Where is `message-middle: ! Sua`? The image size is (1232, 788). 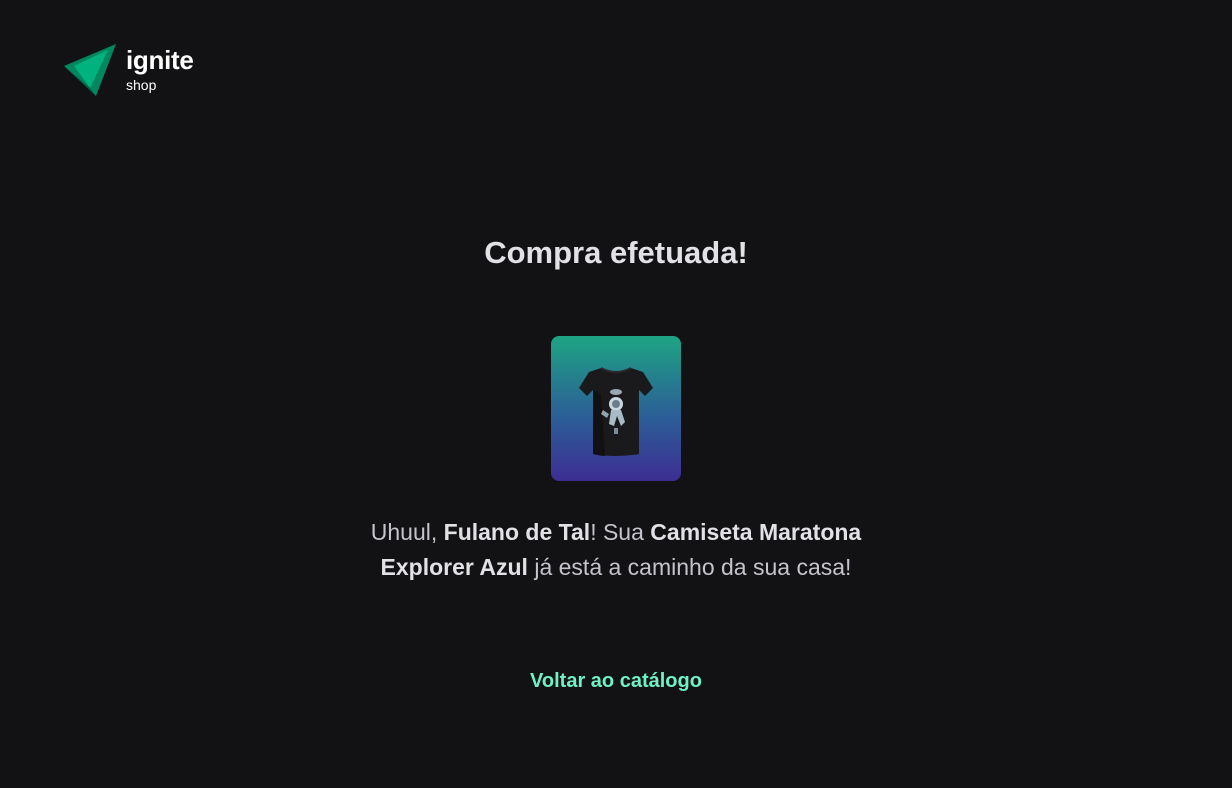 message-middle: ! Sua is located at coordinates (620, 532).